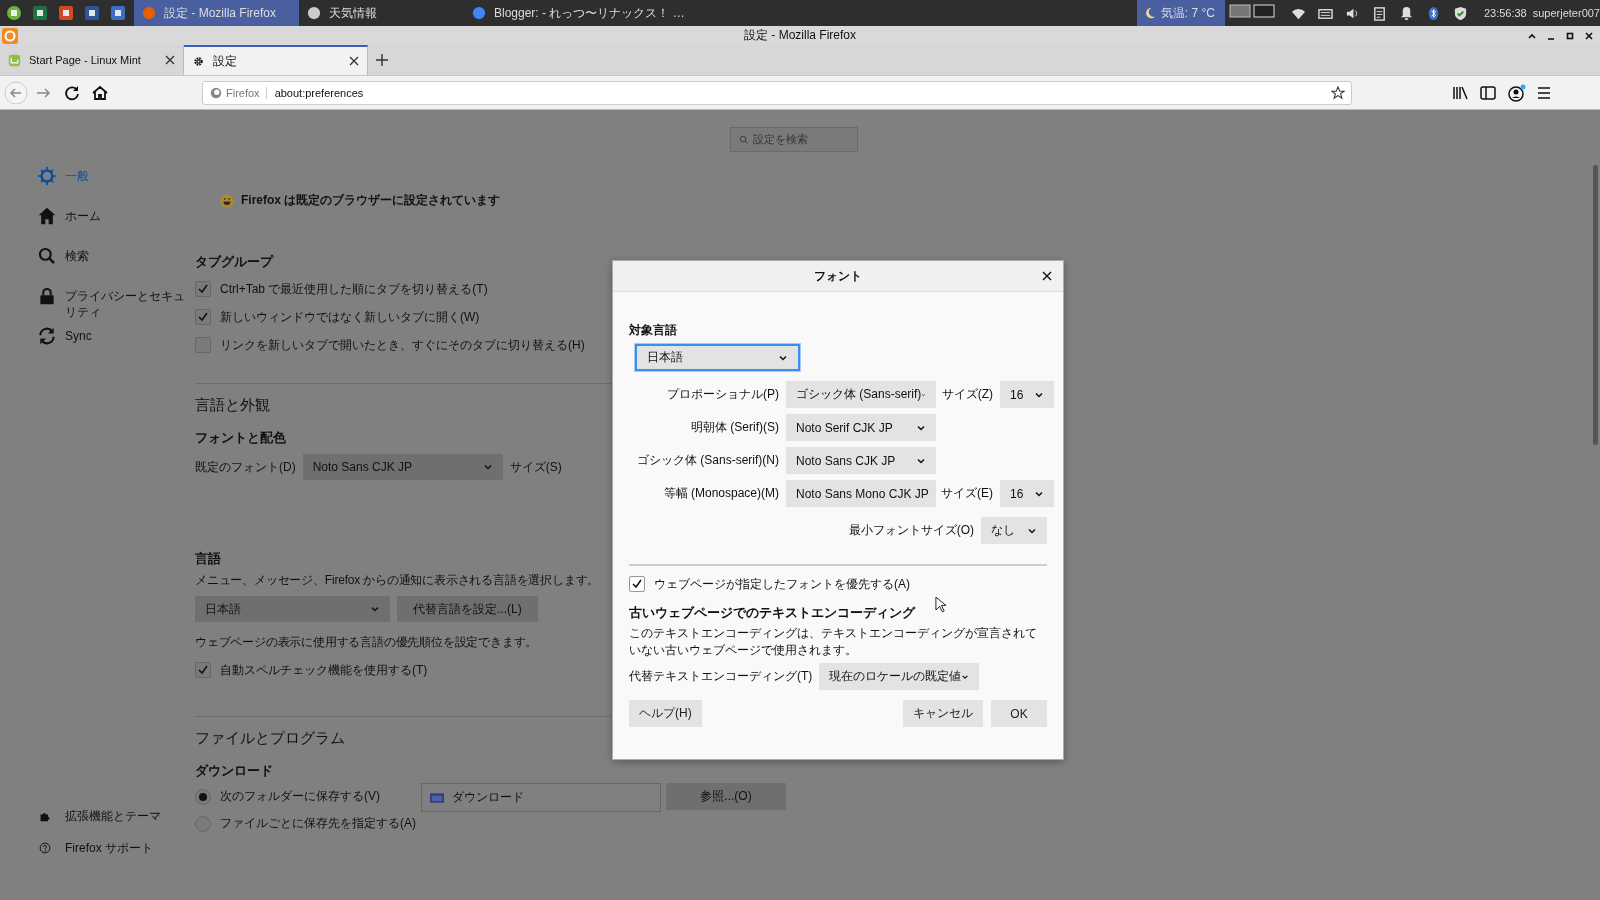 This screenshot has width=1600, height=900. Describe the element at coordinates (735, 427) in the screenshot. I see `field-label: 明朝体 (Serif)(S)` at that location.